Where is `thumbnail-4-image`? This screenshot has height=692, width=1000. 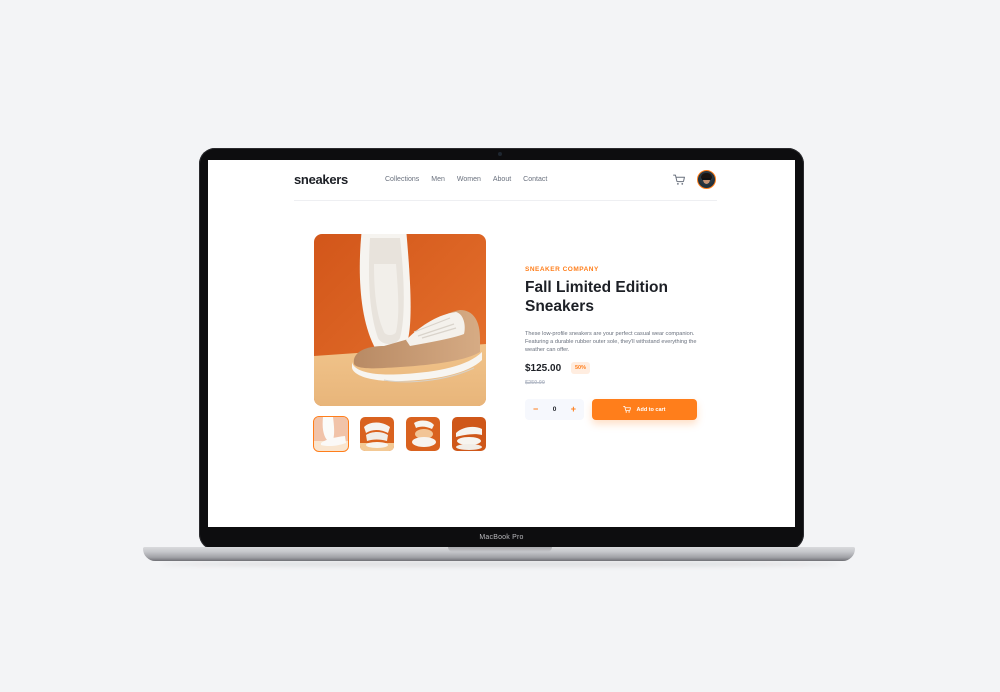
thumbnail-4-image is located at coordinates (469, 434).